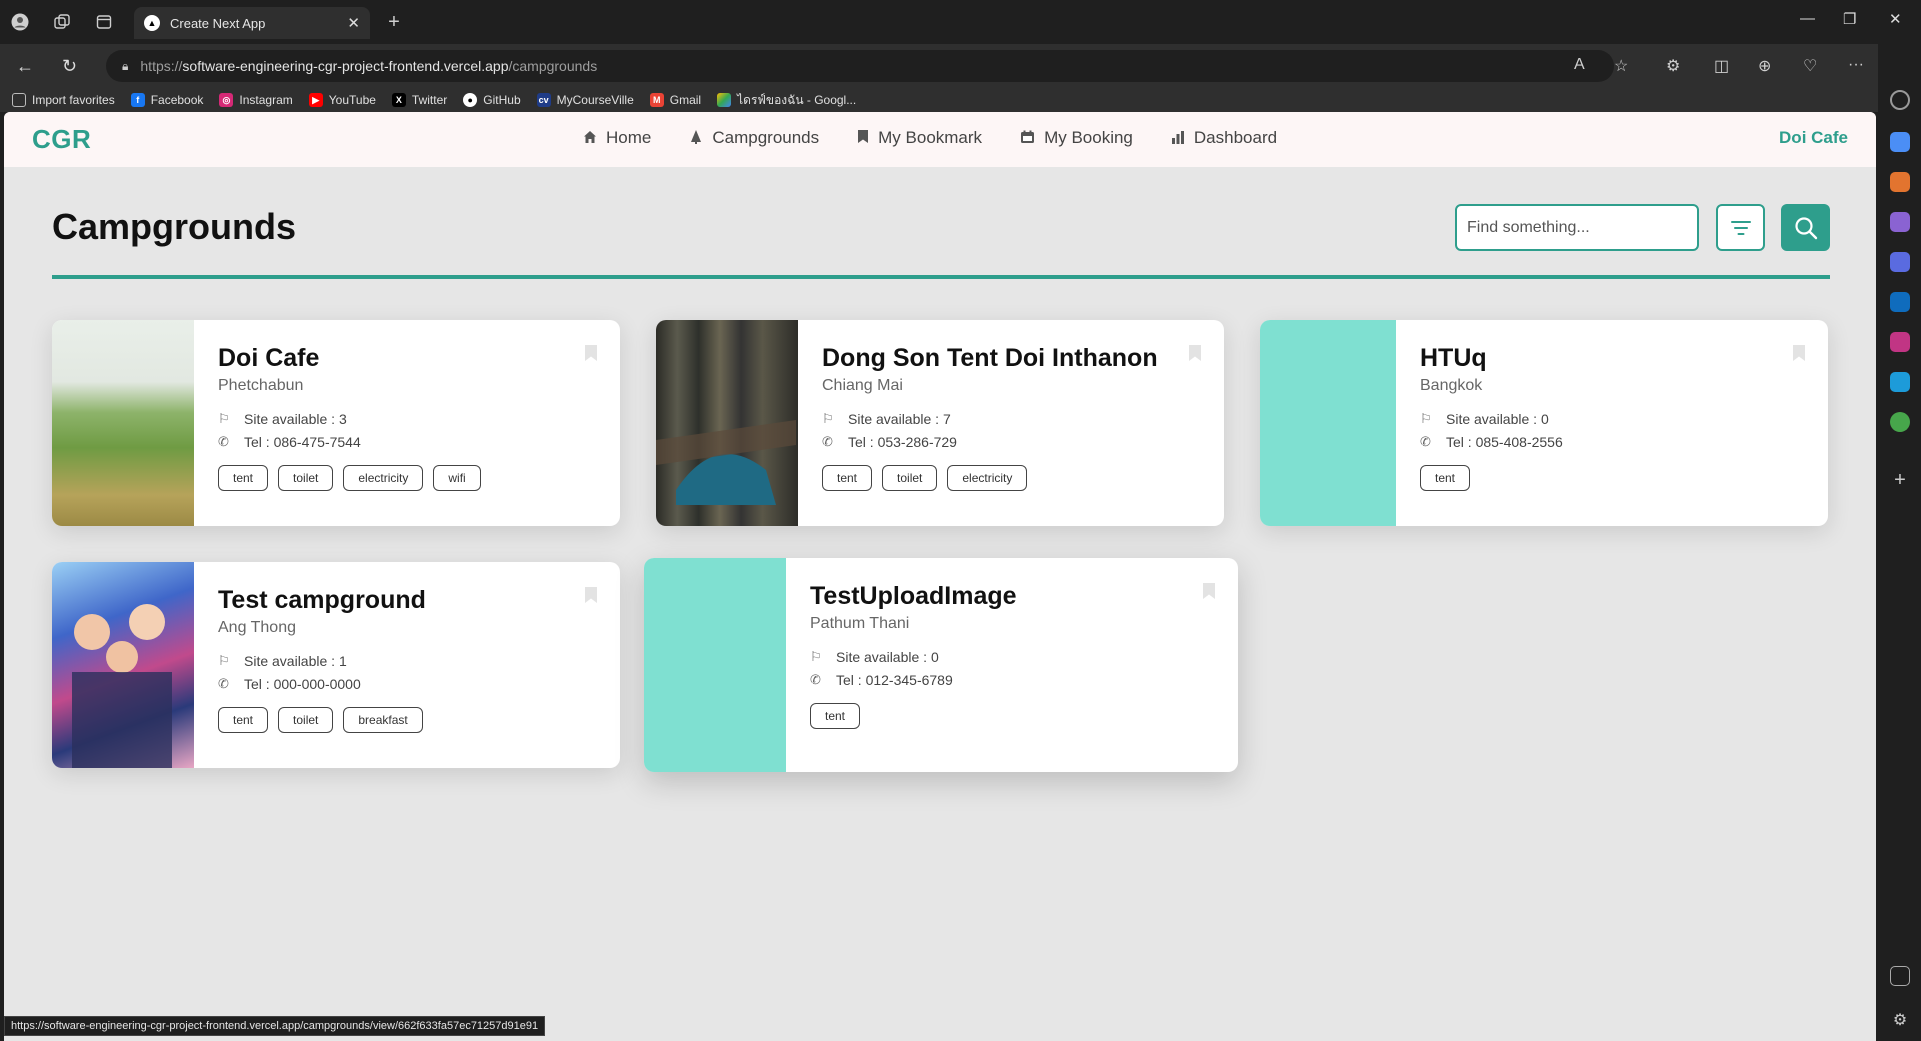  Describe the element at coordinates (62, 22) in the screenshot. I see `workspaces-icon` at that location.